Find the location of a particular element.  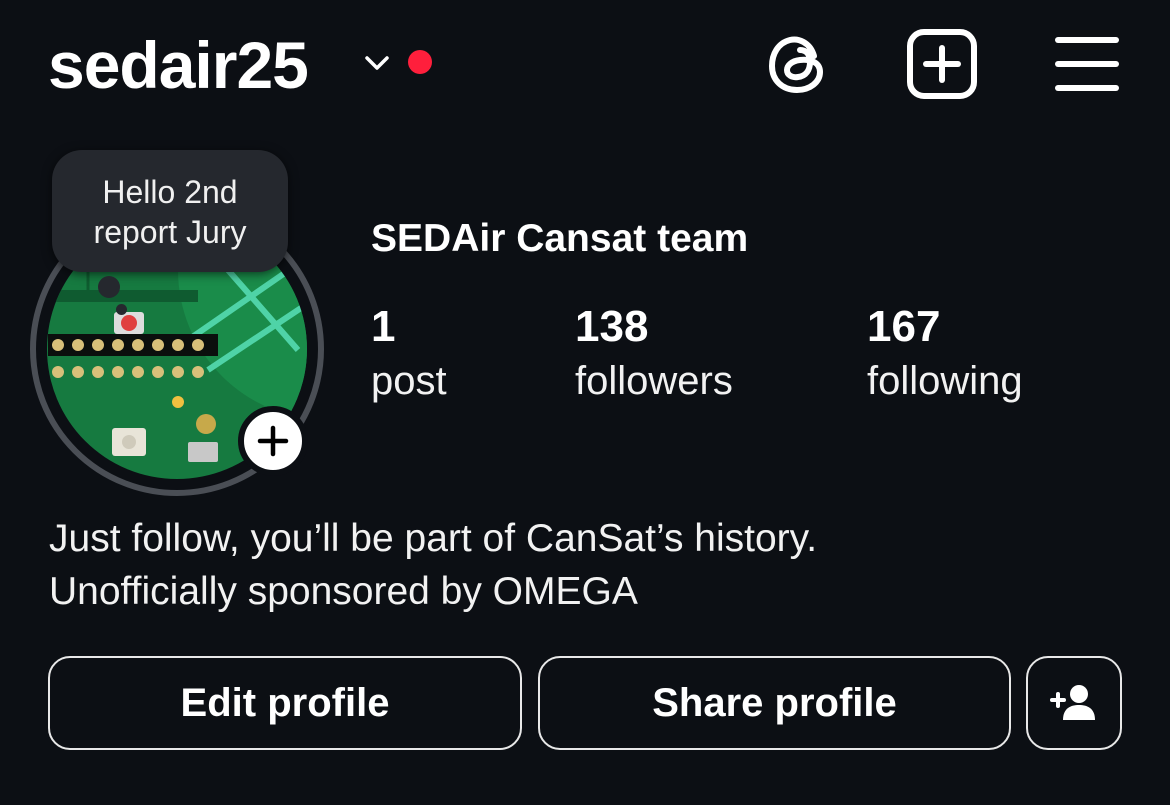

note-text: Hello 2nd report Jury is located at coordinates (170, 212).